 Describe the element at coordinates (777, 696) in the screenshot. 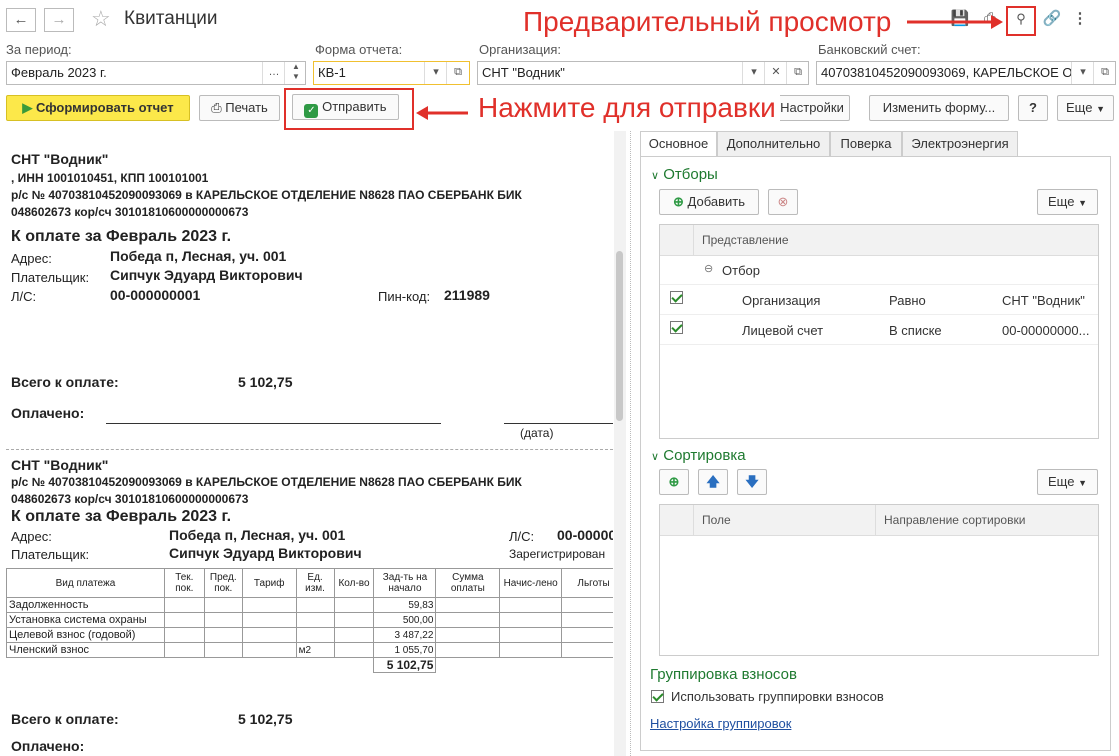

I see `group-checkbox-label: Использовать группировки взносов` at that location.